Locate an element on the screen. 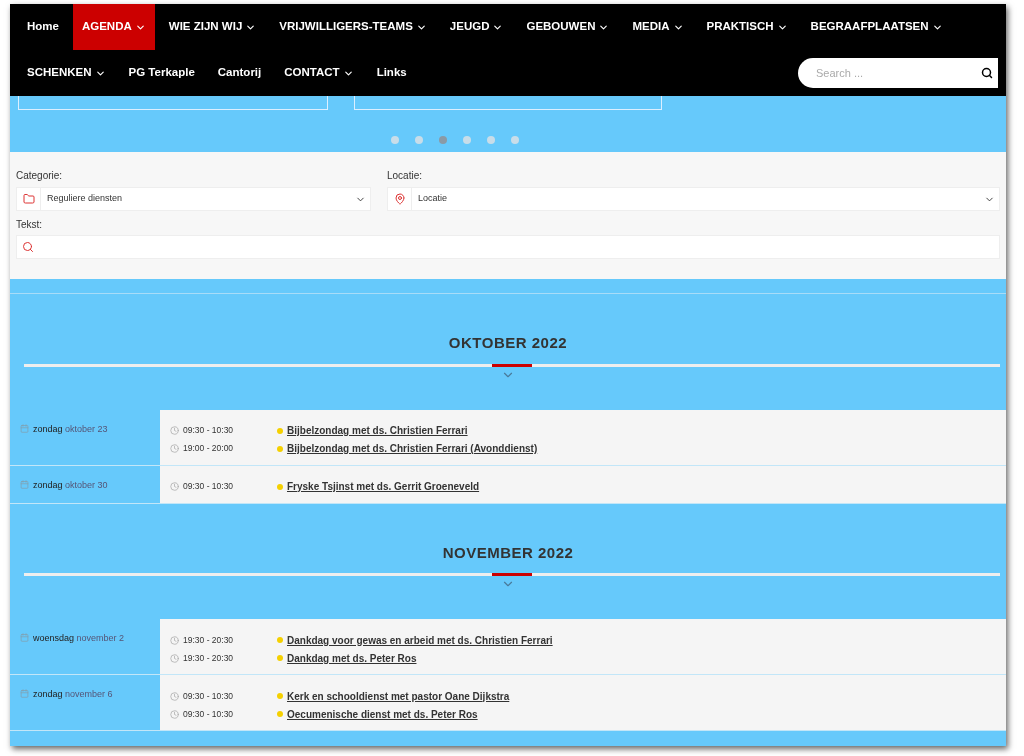  folder-icon is located at coordinates (28, 199).